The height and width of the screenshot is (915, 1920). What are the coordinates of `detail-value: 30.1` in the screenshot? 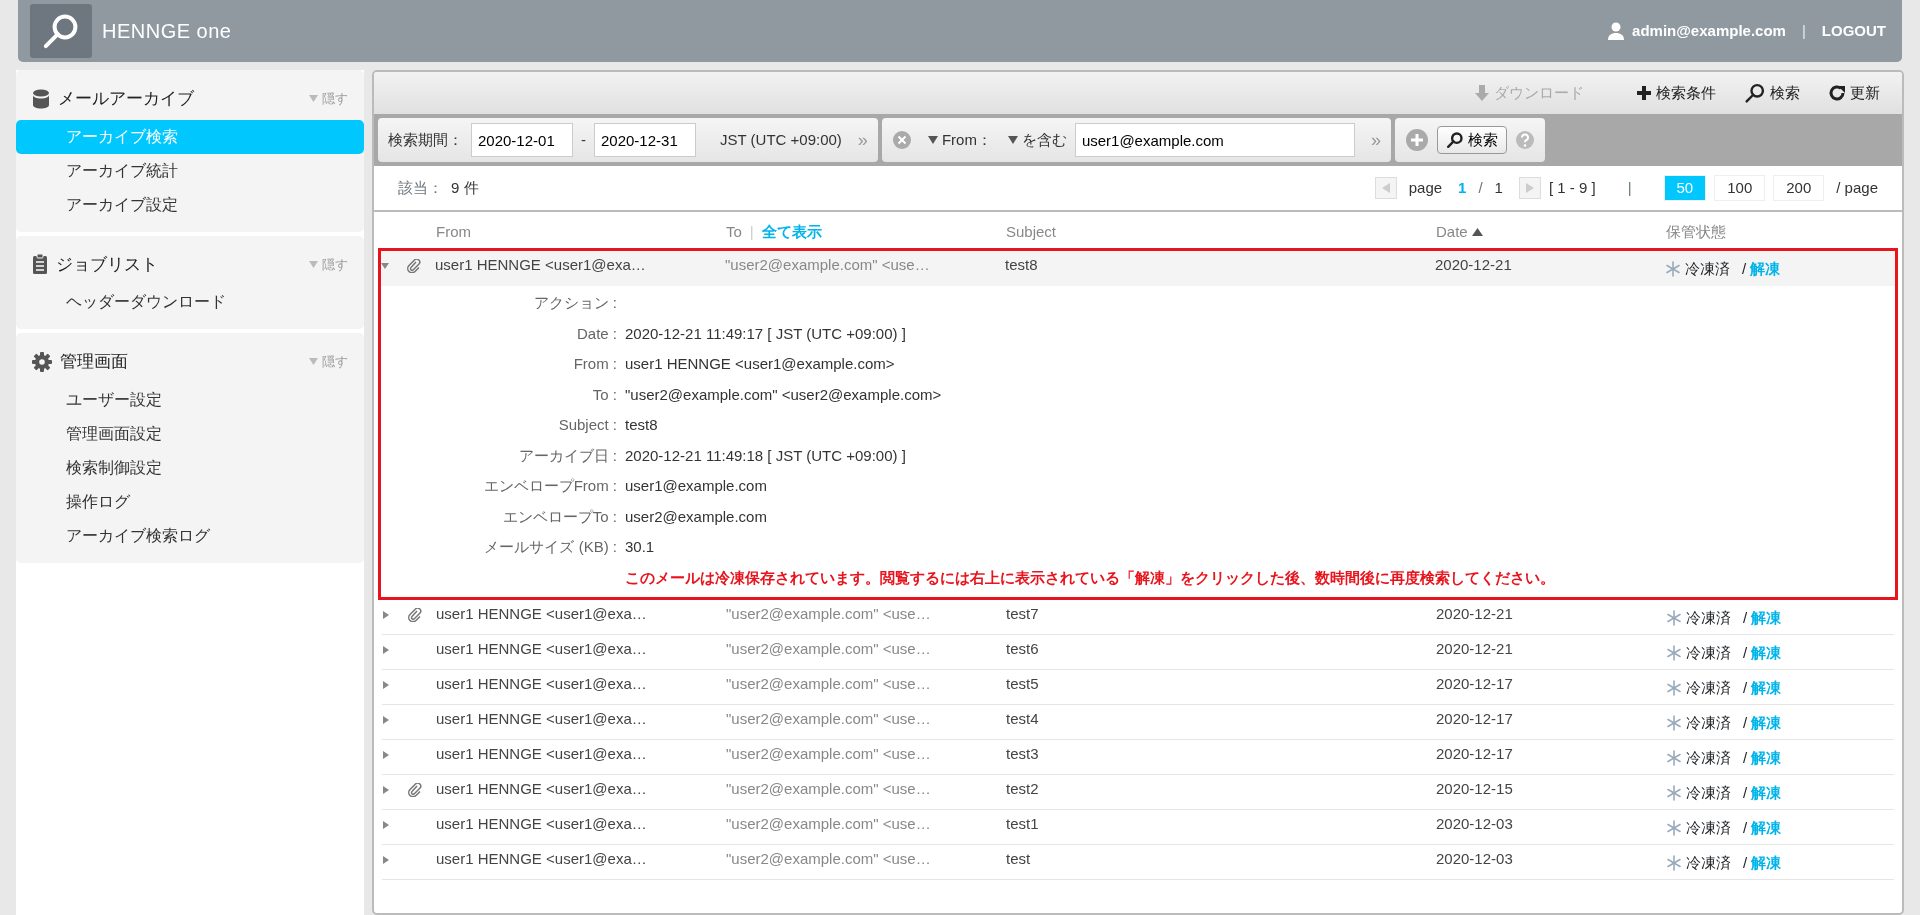 It's located at (640, 547).